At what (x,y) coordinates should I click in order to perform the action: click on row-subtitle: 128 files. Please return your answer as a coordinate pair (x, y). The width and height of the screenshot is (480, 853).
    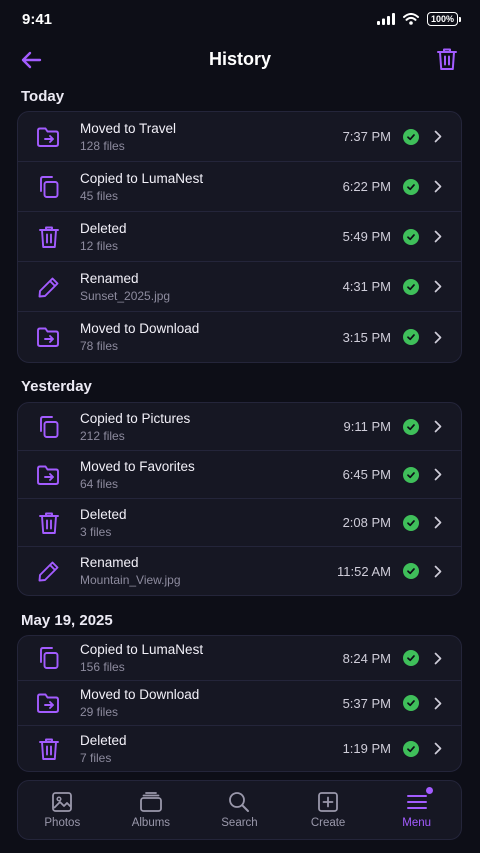
    Looking at the image, I should click on (102, 145).